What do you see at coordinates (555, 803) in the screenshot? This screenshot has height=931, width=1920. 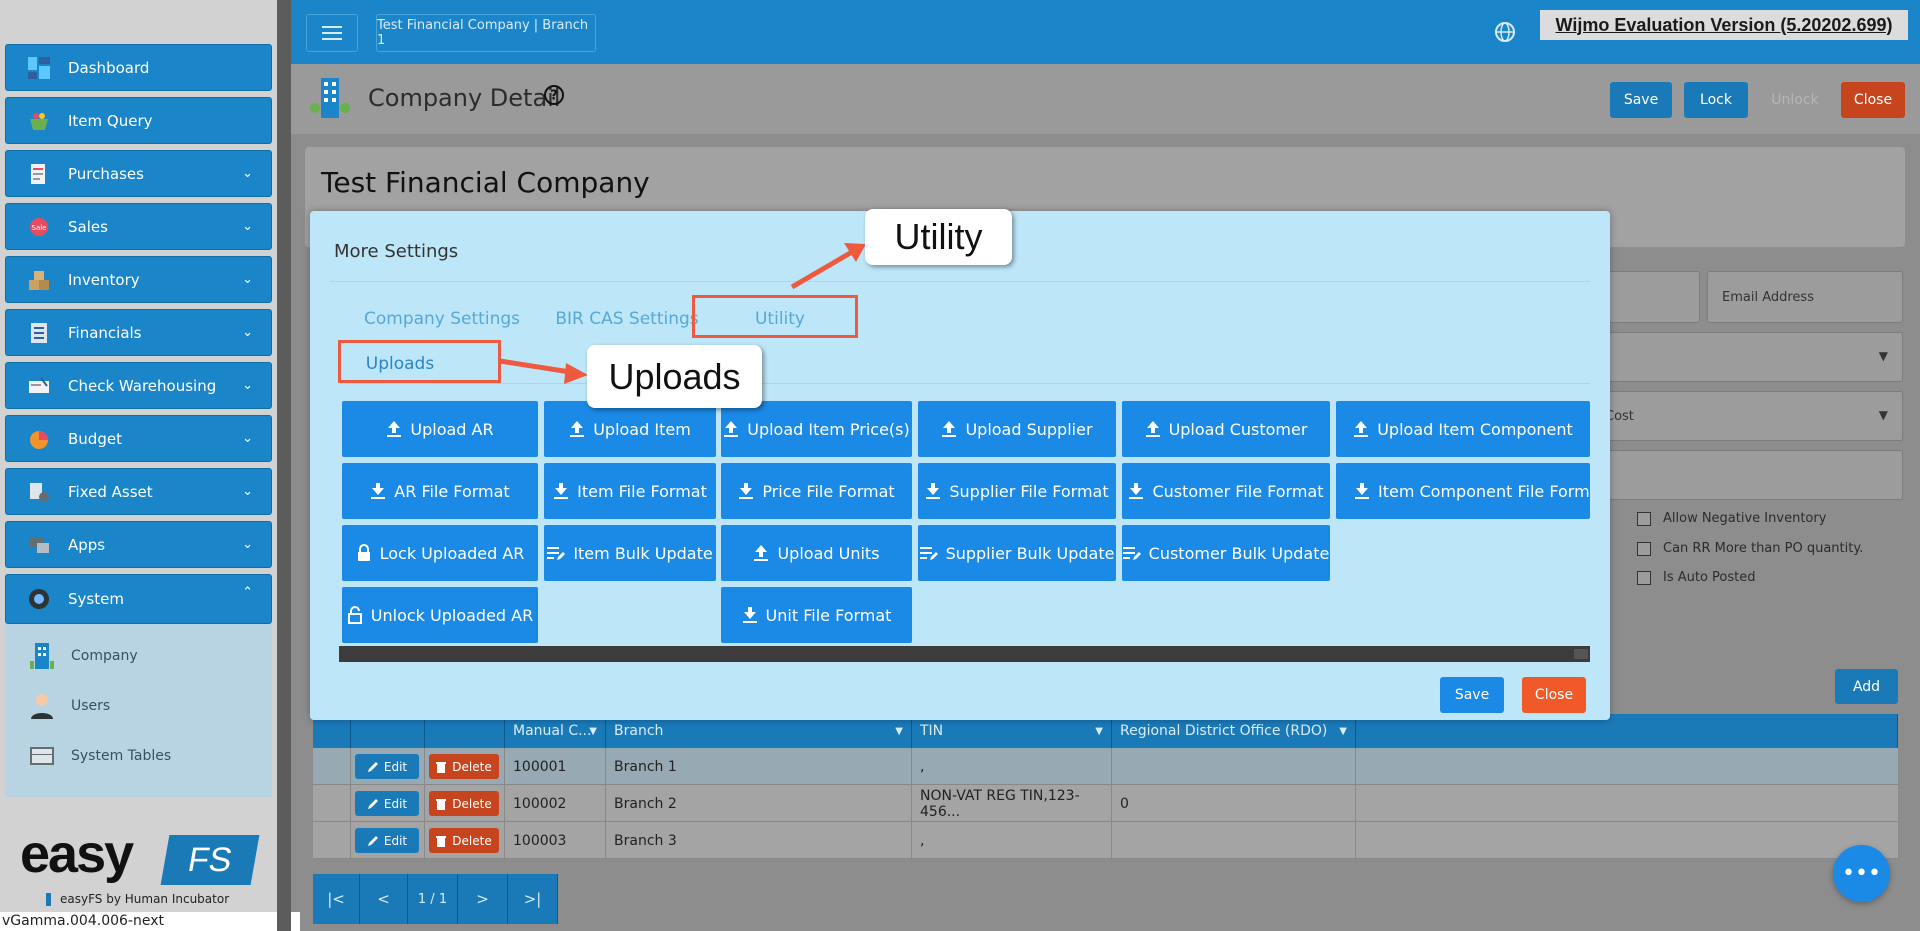 I see `manual-code-cell: 100002` at bounding box center [555, 803].